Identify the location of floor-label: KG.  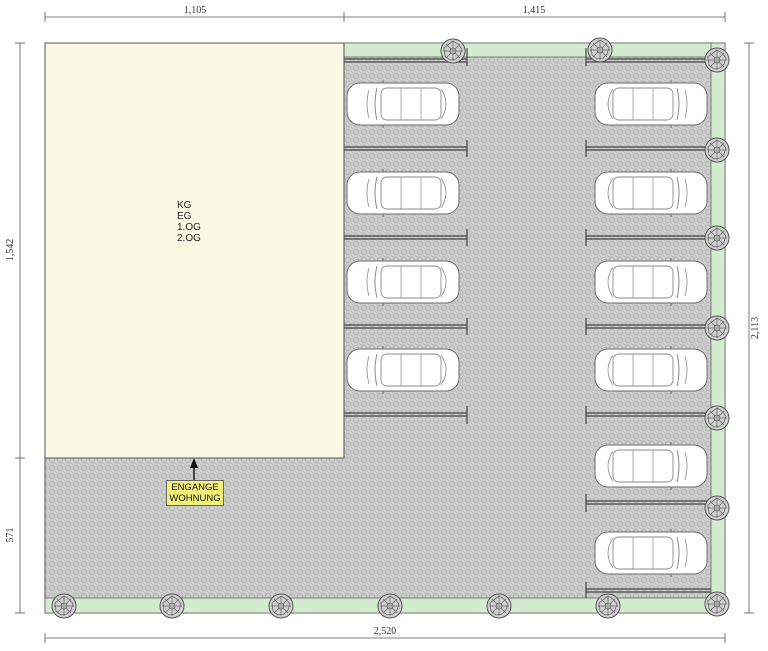
(184, 205).